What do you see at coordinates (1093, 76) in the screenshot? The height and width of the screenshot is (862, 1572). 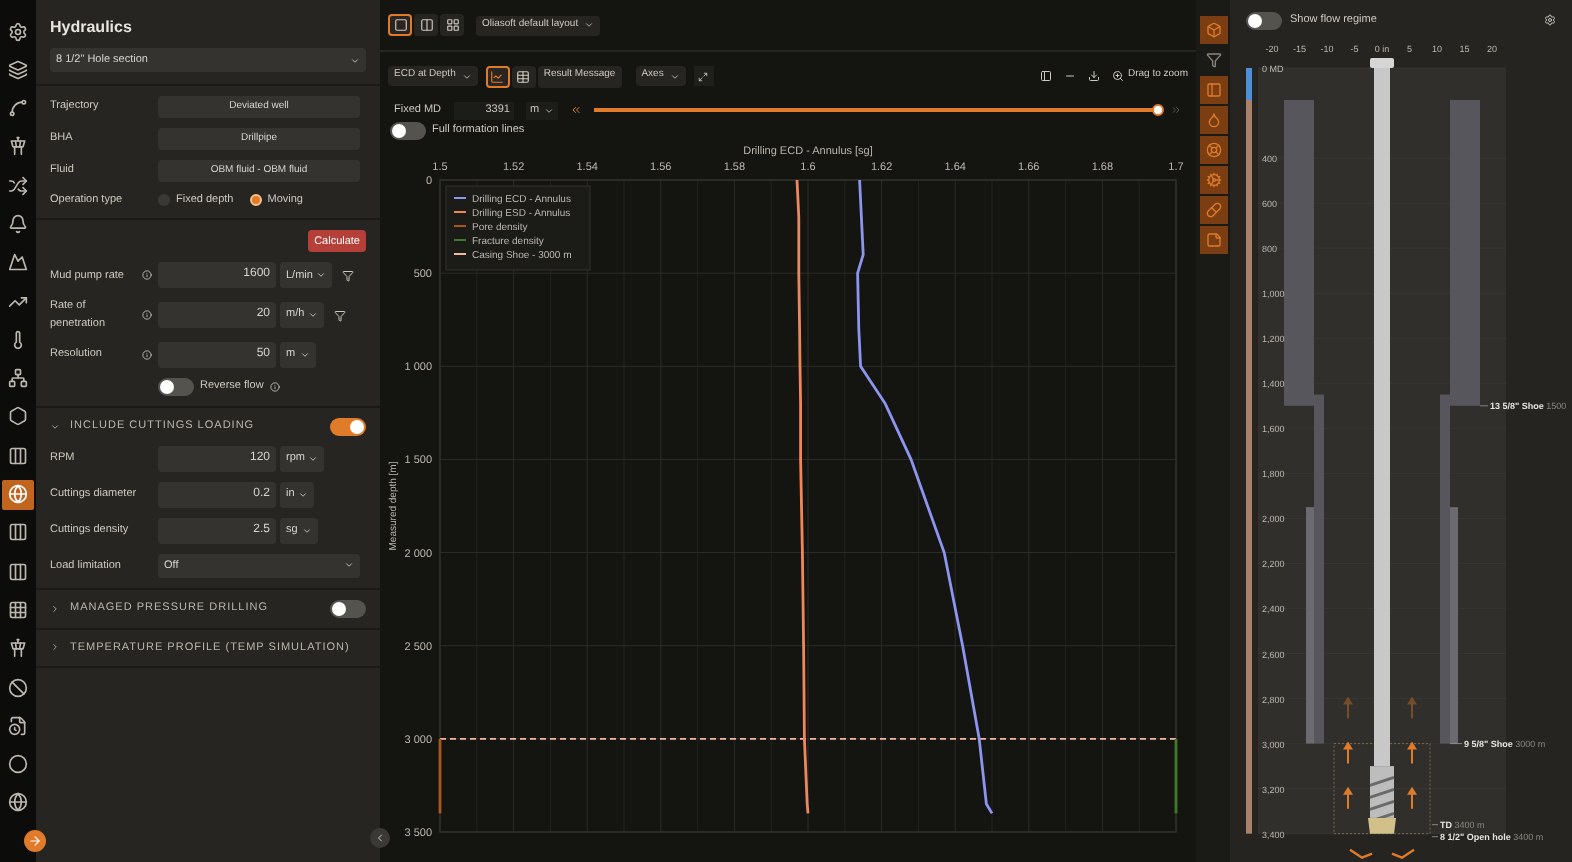 I see `download-icon` at bounding box center [1093, 76].